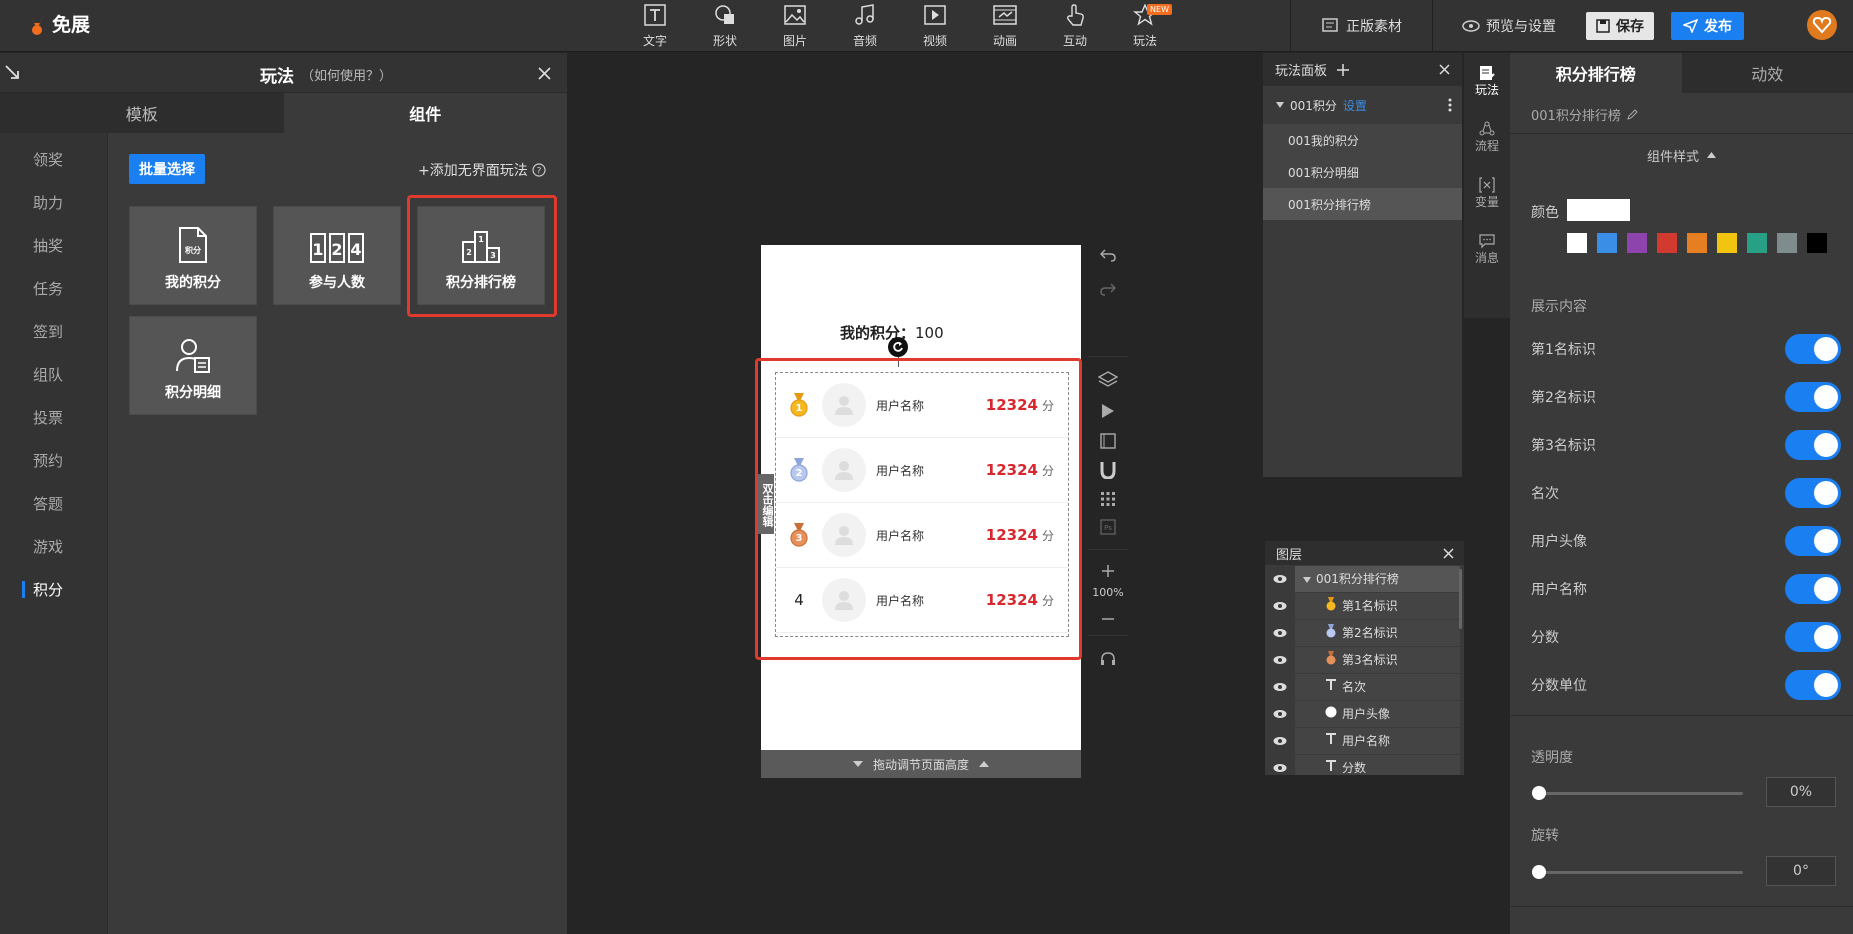 This screenshot has height=934, width=1853. What do you see at coordinates (1108, 571) in the screenshot?
I see `zoom-in-icon` at bounding box center [1108, 571].